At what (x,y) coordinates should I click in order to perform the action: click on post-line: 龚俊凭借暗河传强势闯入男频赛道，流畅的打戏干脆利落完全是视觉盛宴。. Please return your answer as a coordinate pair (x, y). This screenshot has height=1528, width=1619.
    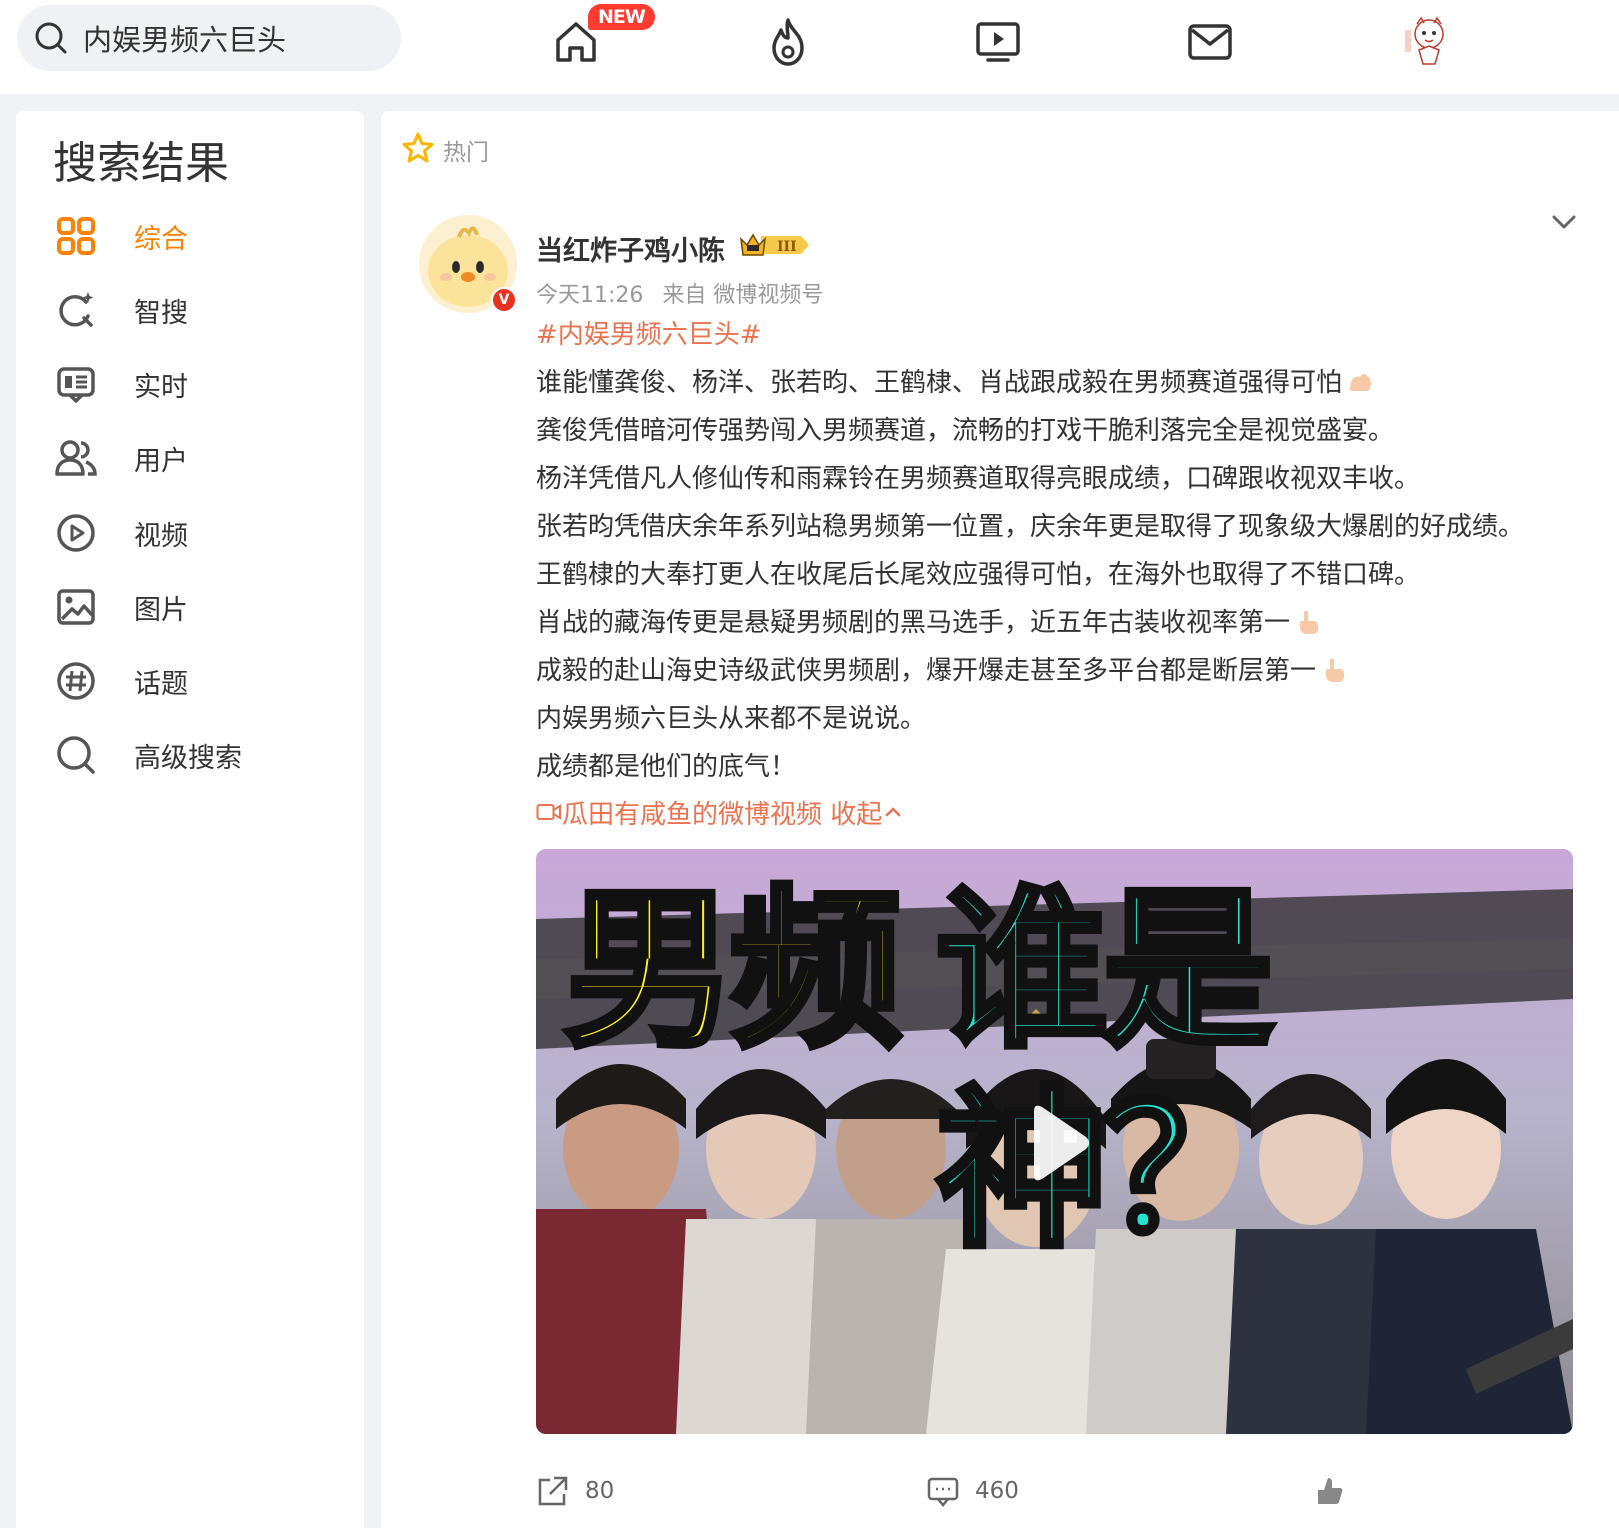
    Looking at the image, I should click on (965, 431).